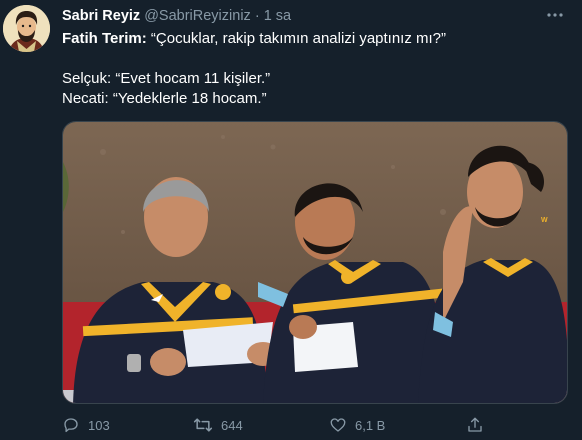  What do you see at coordinates (99, 425) in the screenshot?
I see `reply-count: 103` at bounding box center [99, 425].